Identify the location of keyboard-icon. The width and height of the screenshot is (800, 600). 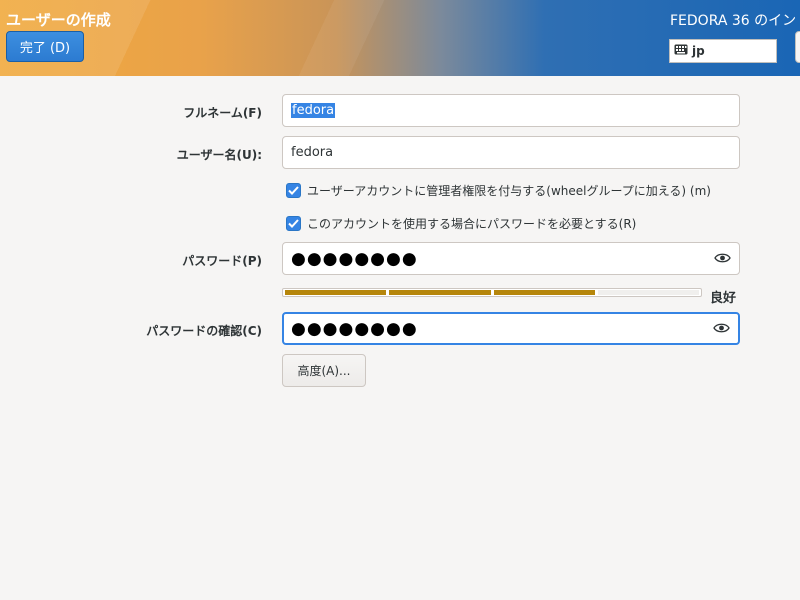
(683, 51).